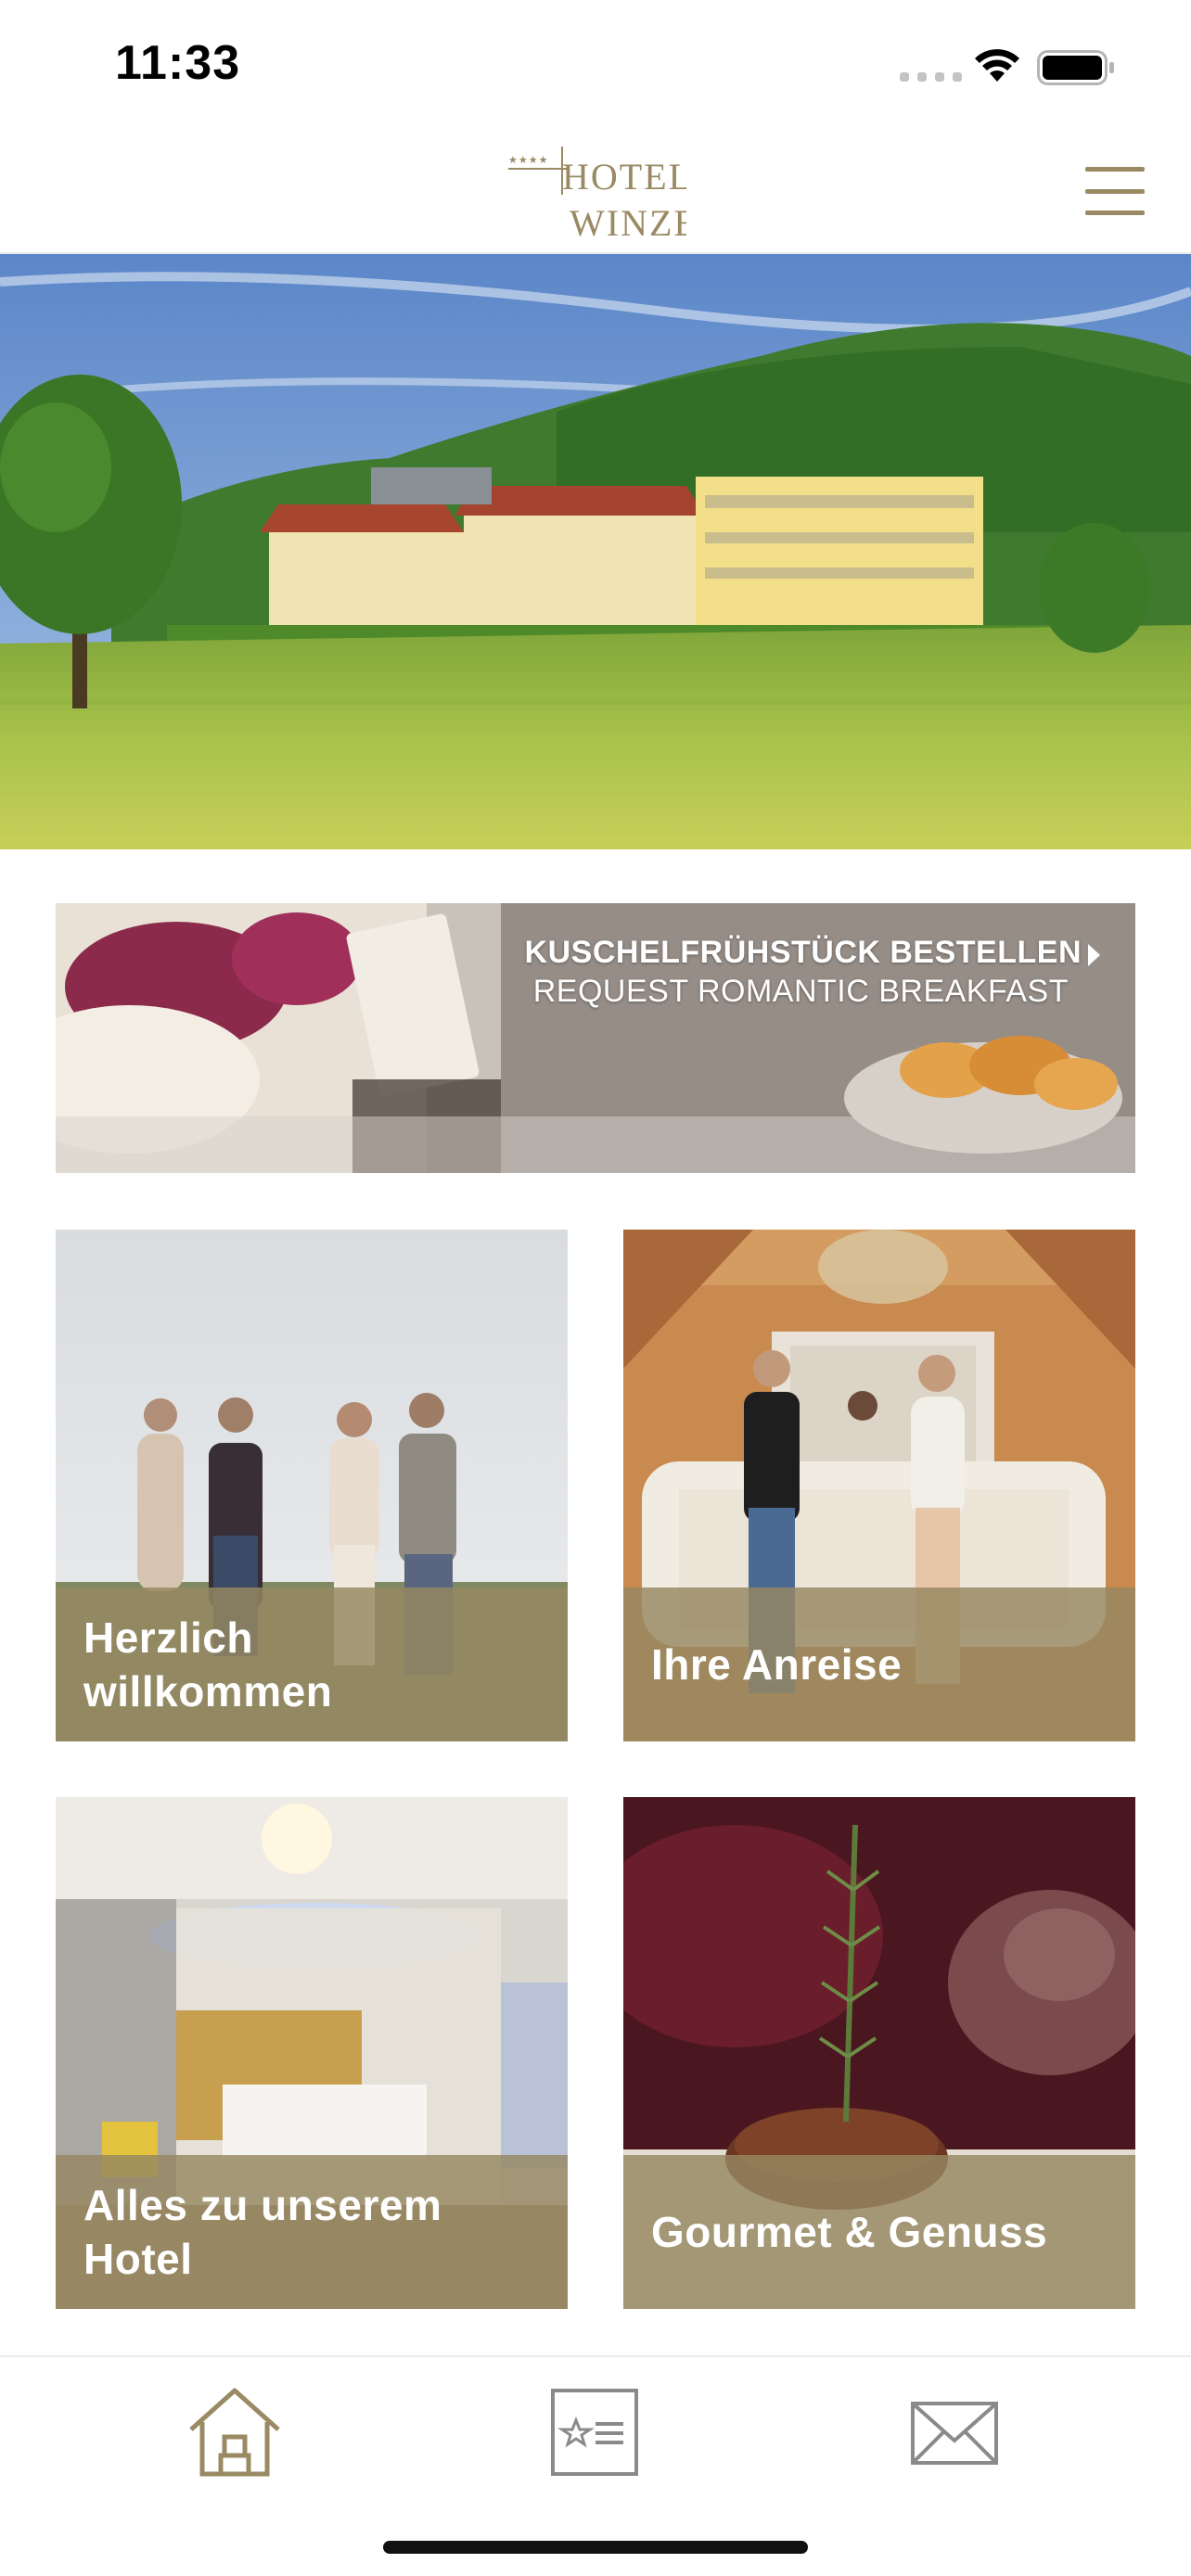 This screenshot has height=2576, width=1191. I want to click on chevron-right-icon, so click(1094, 955).